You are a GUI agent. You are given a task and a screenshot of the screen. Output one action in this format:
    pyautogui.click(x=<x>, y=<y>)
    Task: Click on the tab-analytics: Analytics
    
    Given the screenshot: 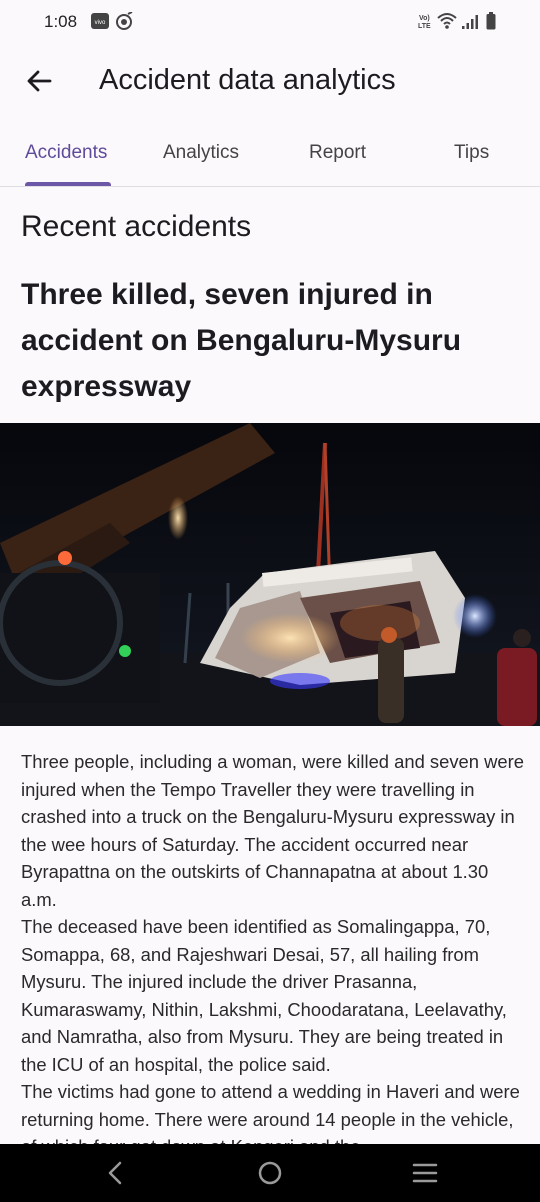 What is the action you would take?
    pyautogui.click(x=202, y=157)
    